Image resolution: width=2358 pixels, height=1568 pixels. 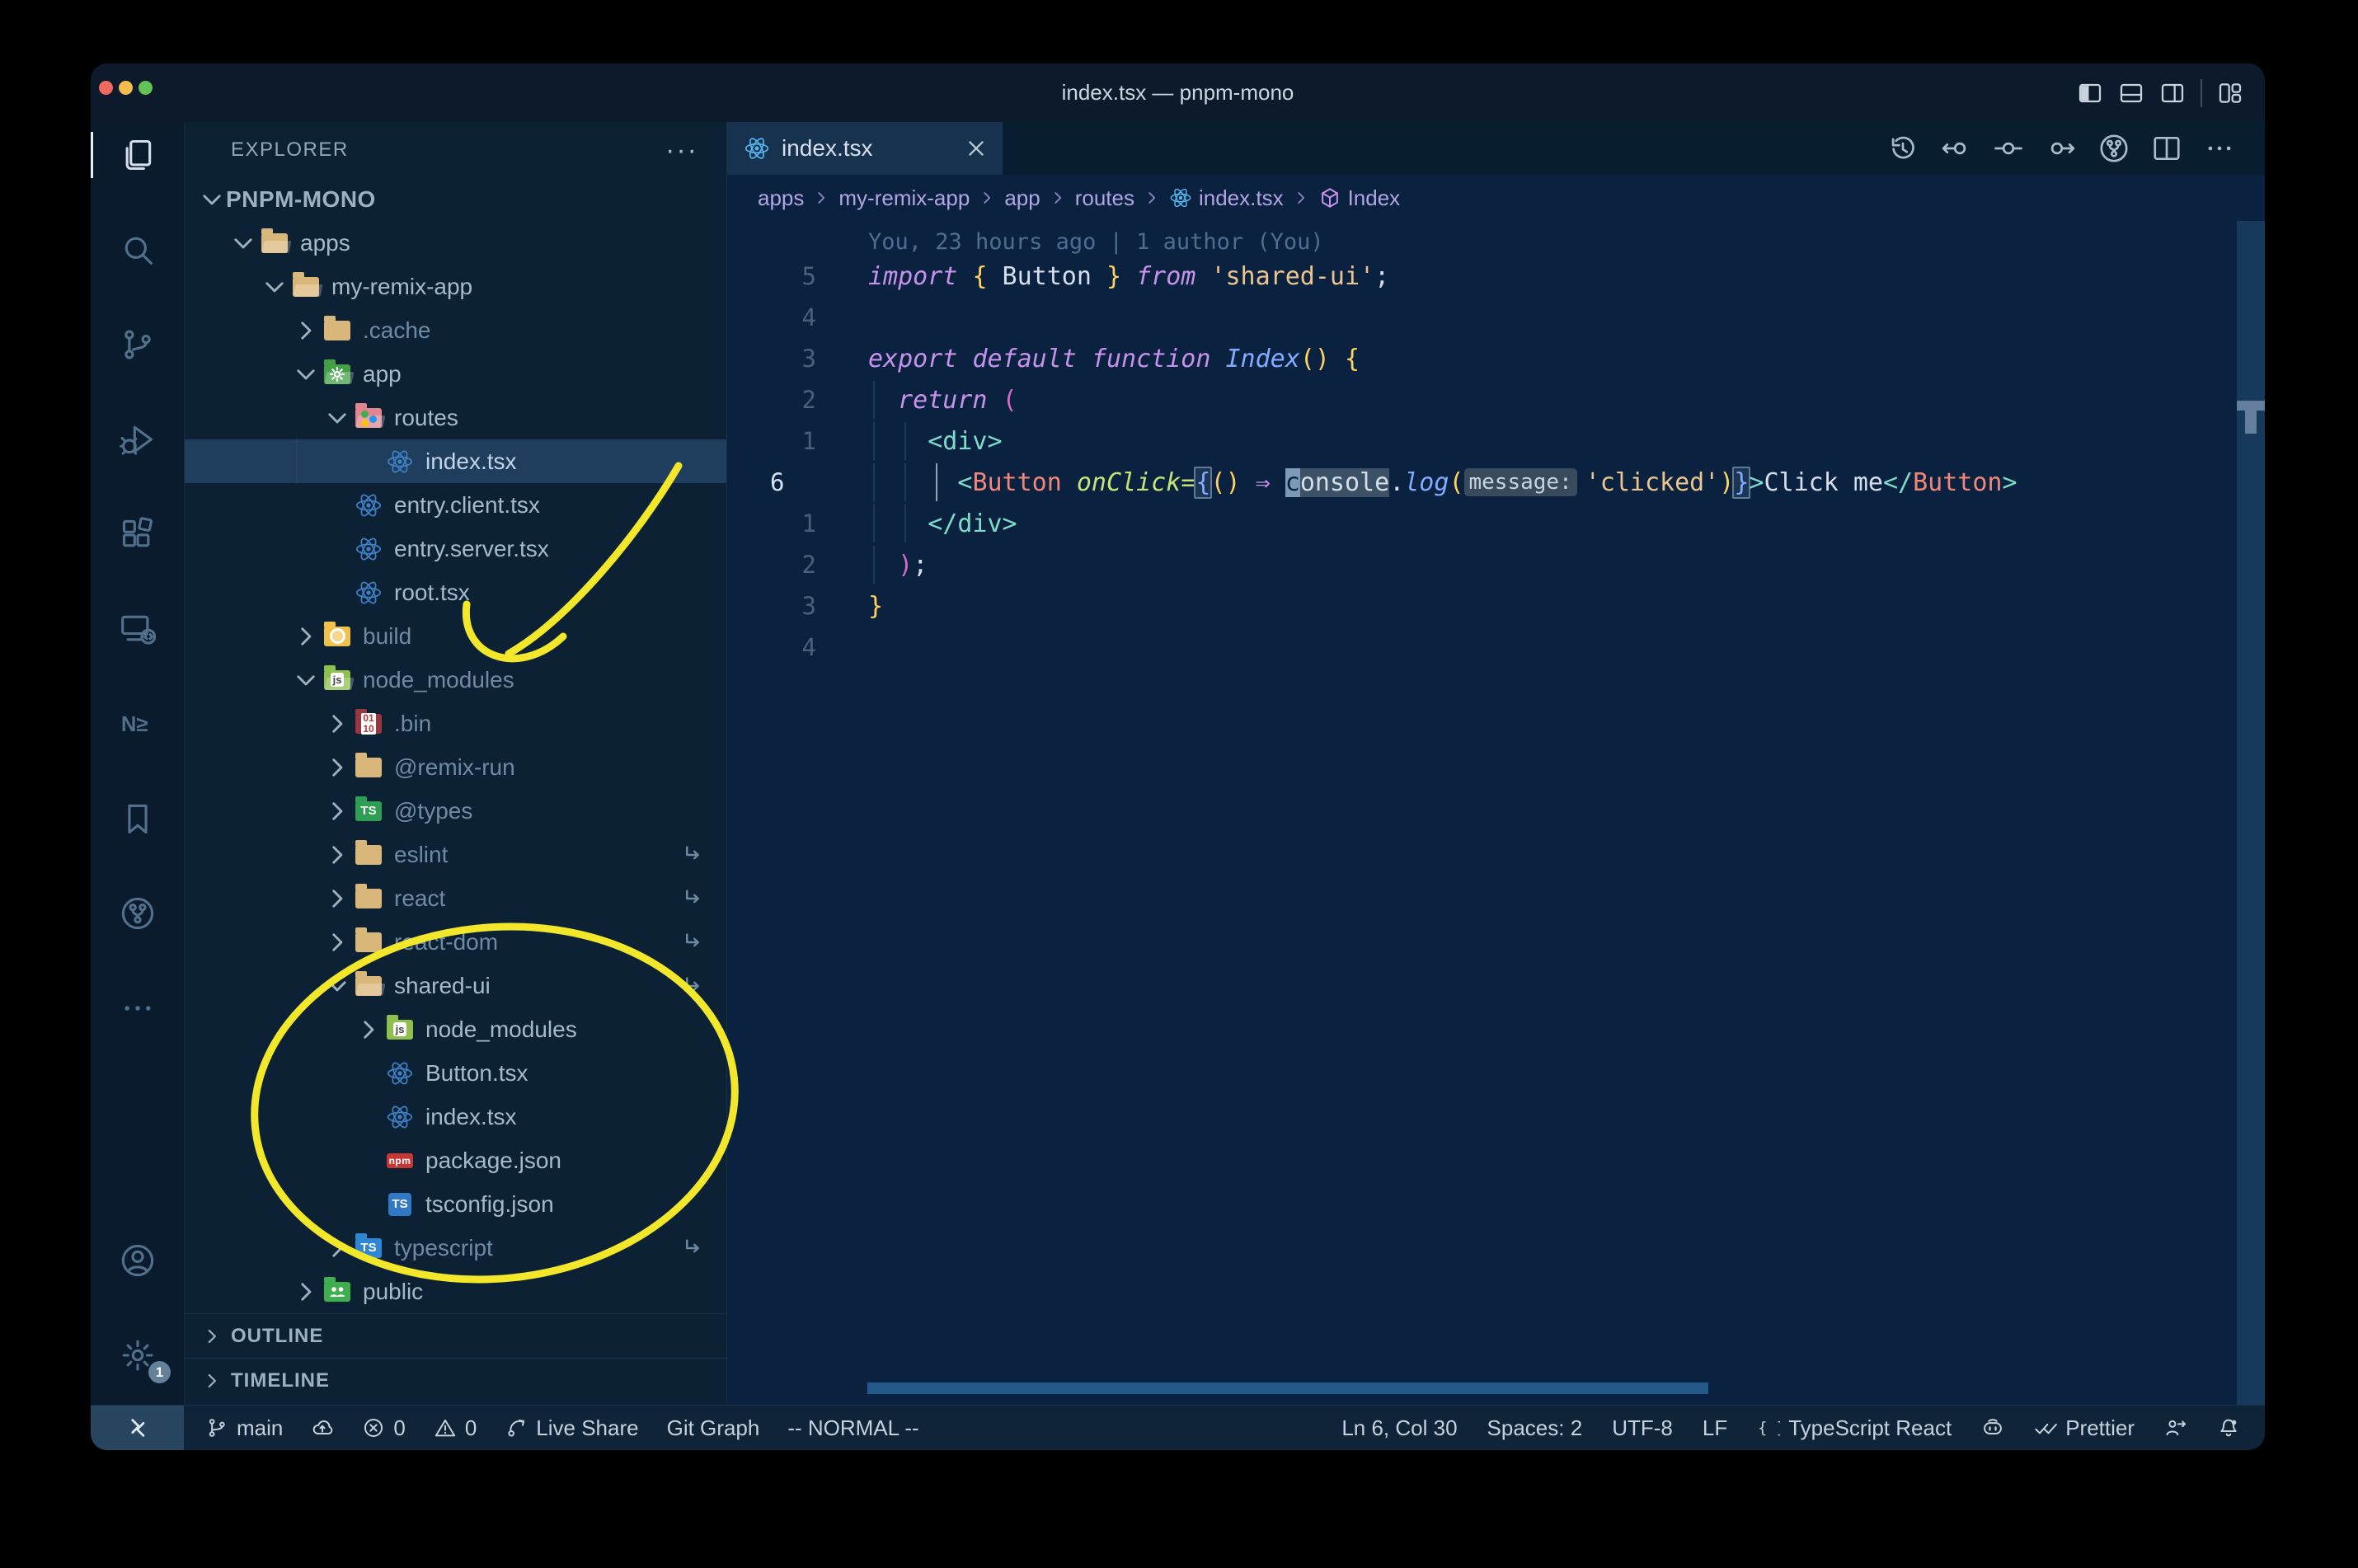 I want to click on layout-controls, so click(x=2160, y=92).